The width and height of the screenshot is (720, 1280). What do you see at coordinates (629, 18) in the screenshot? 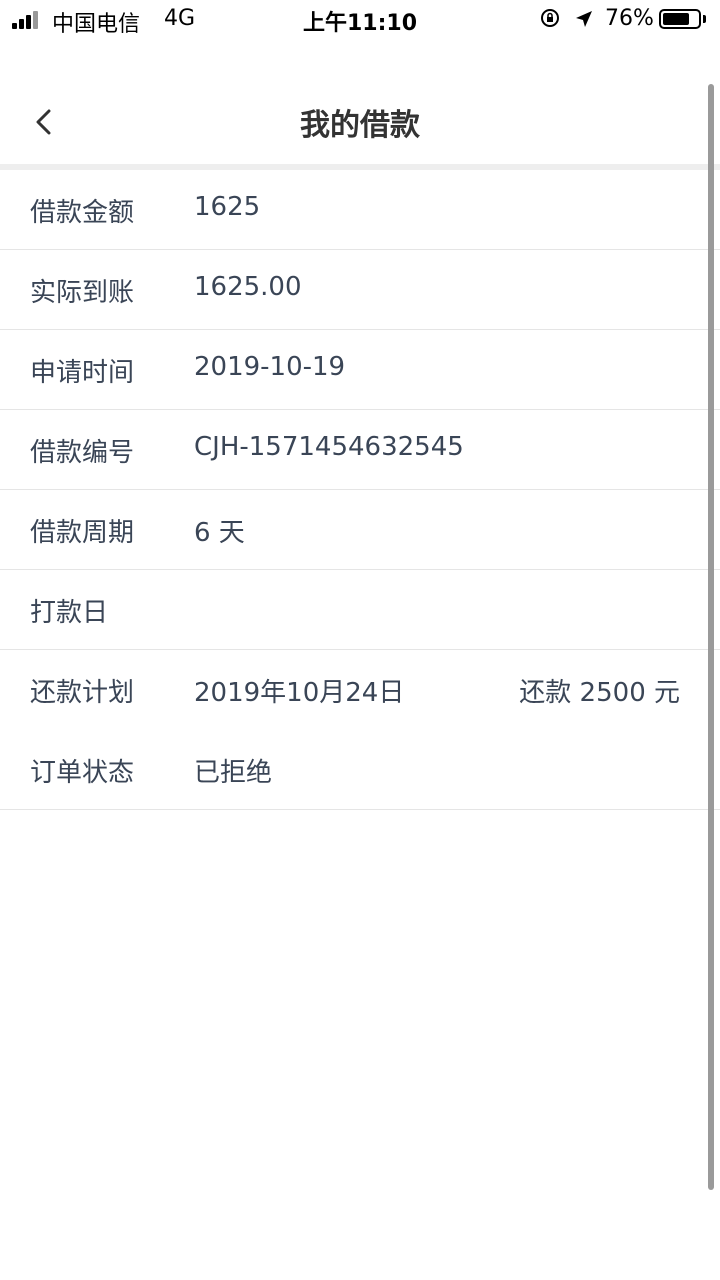
I see `battery-percent: 76%` at bounding box center [629, 18].